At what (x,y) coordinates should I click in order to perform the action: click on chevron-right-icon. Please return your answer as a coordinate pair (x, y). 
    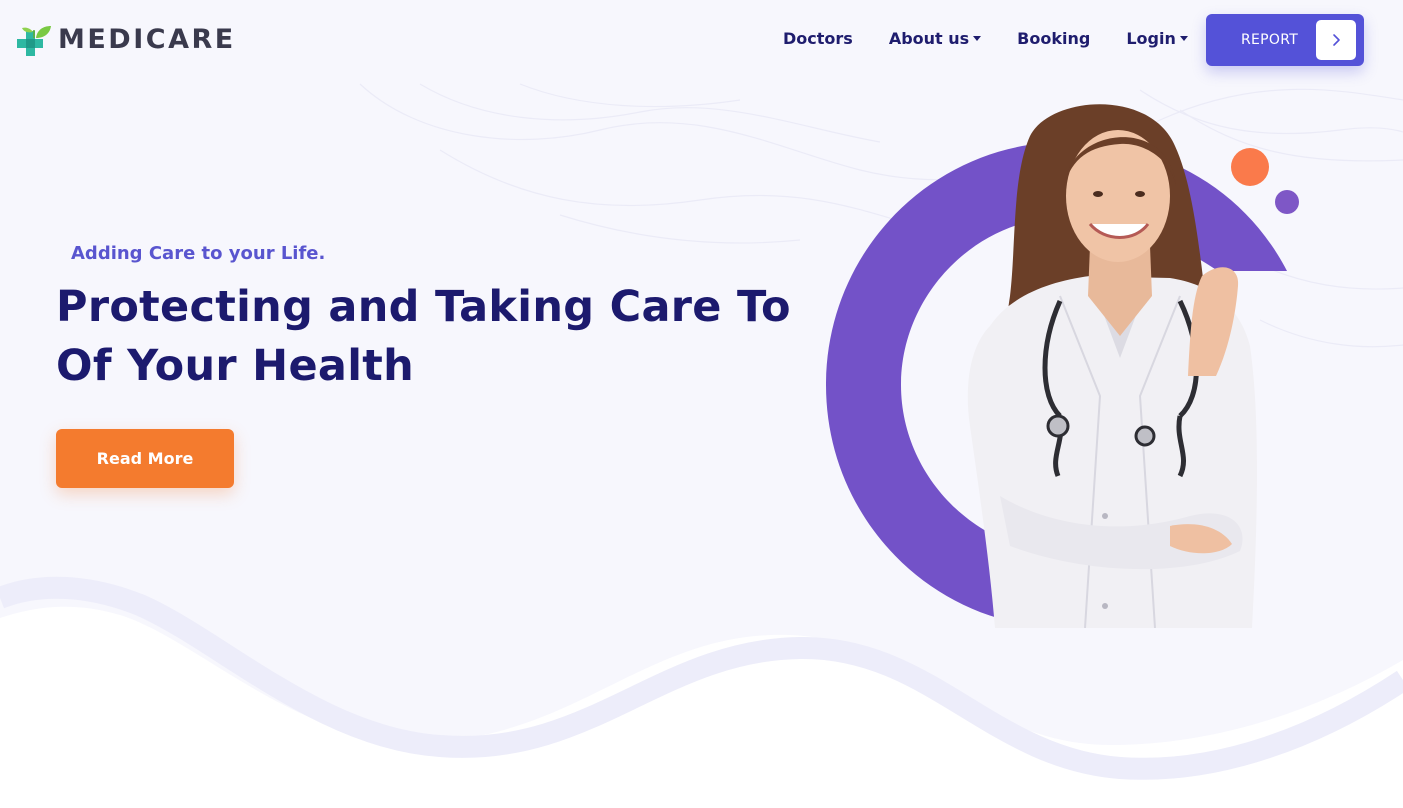
    Looking at the image, I should click on (1336, 40).